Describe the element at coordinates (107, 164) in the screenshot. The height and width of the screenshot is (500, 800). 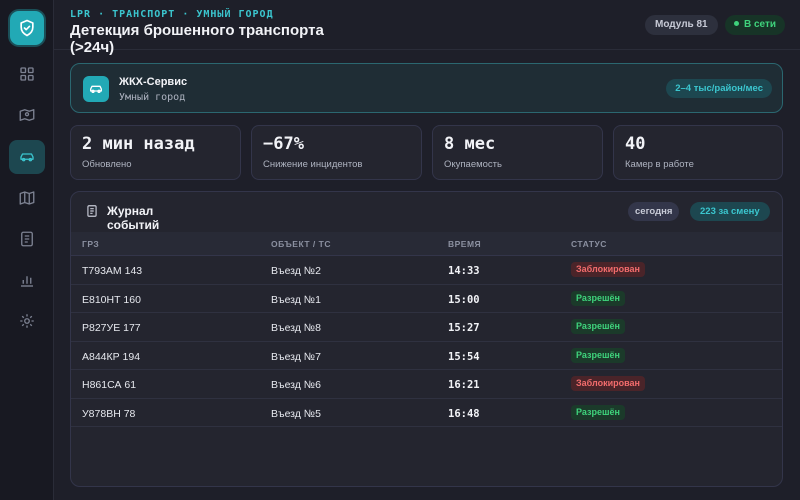
I see `stat-label: Обновлено` at that location.